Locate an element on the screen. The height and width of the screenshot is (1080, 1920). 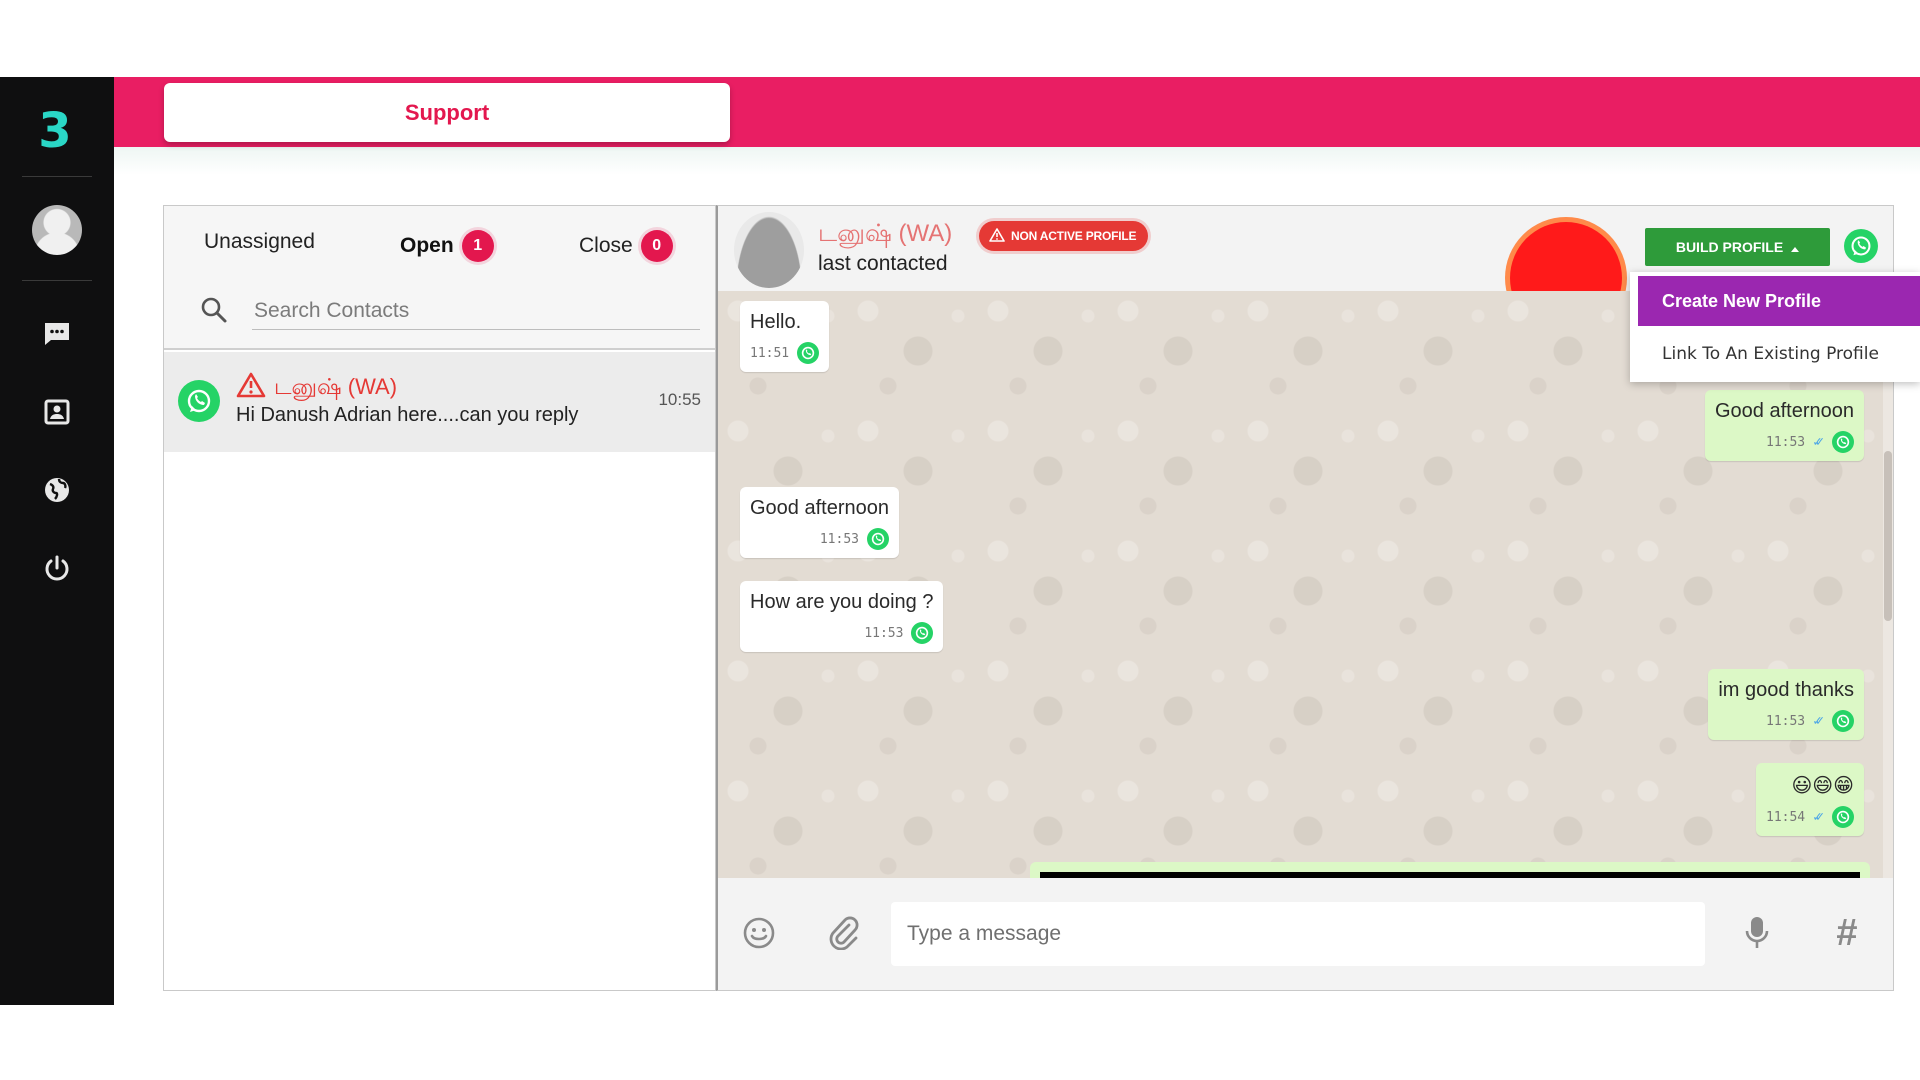
search-icon is located at coordinates (214, 312).